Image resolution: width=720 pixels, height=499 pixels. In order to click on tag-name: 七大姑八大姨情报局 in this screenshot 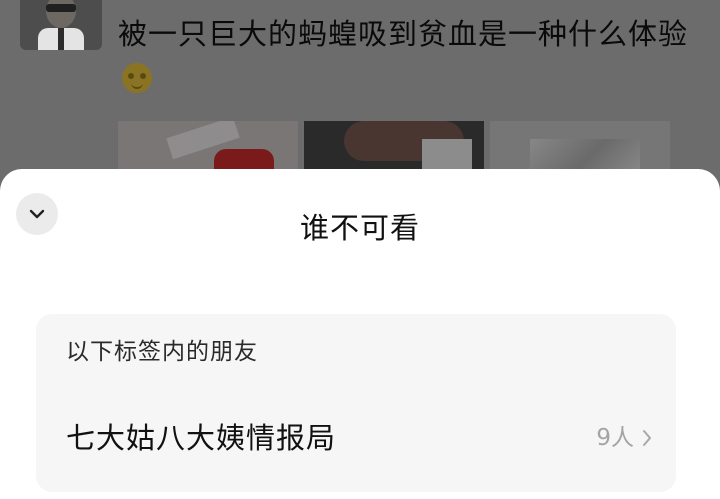, I will do `click(201, 438)`.